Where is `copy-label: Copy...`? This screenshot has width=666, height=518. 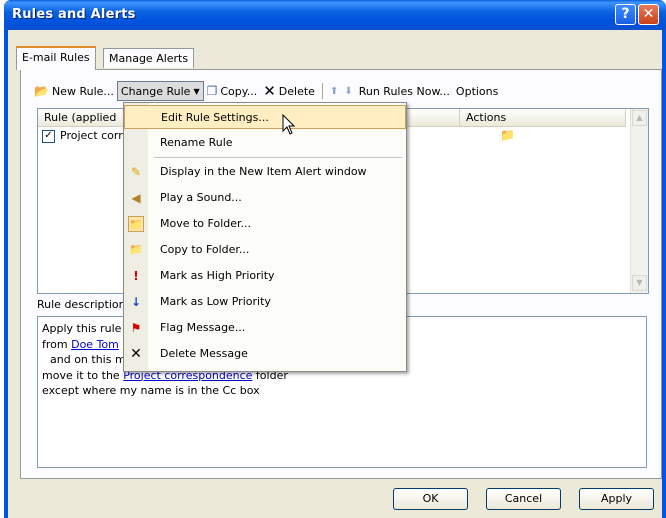
copy-label: Copy... is located at coordinates (239, 91).